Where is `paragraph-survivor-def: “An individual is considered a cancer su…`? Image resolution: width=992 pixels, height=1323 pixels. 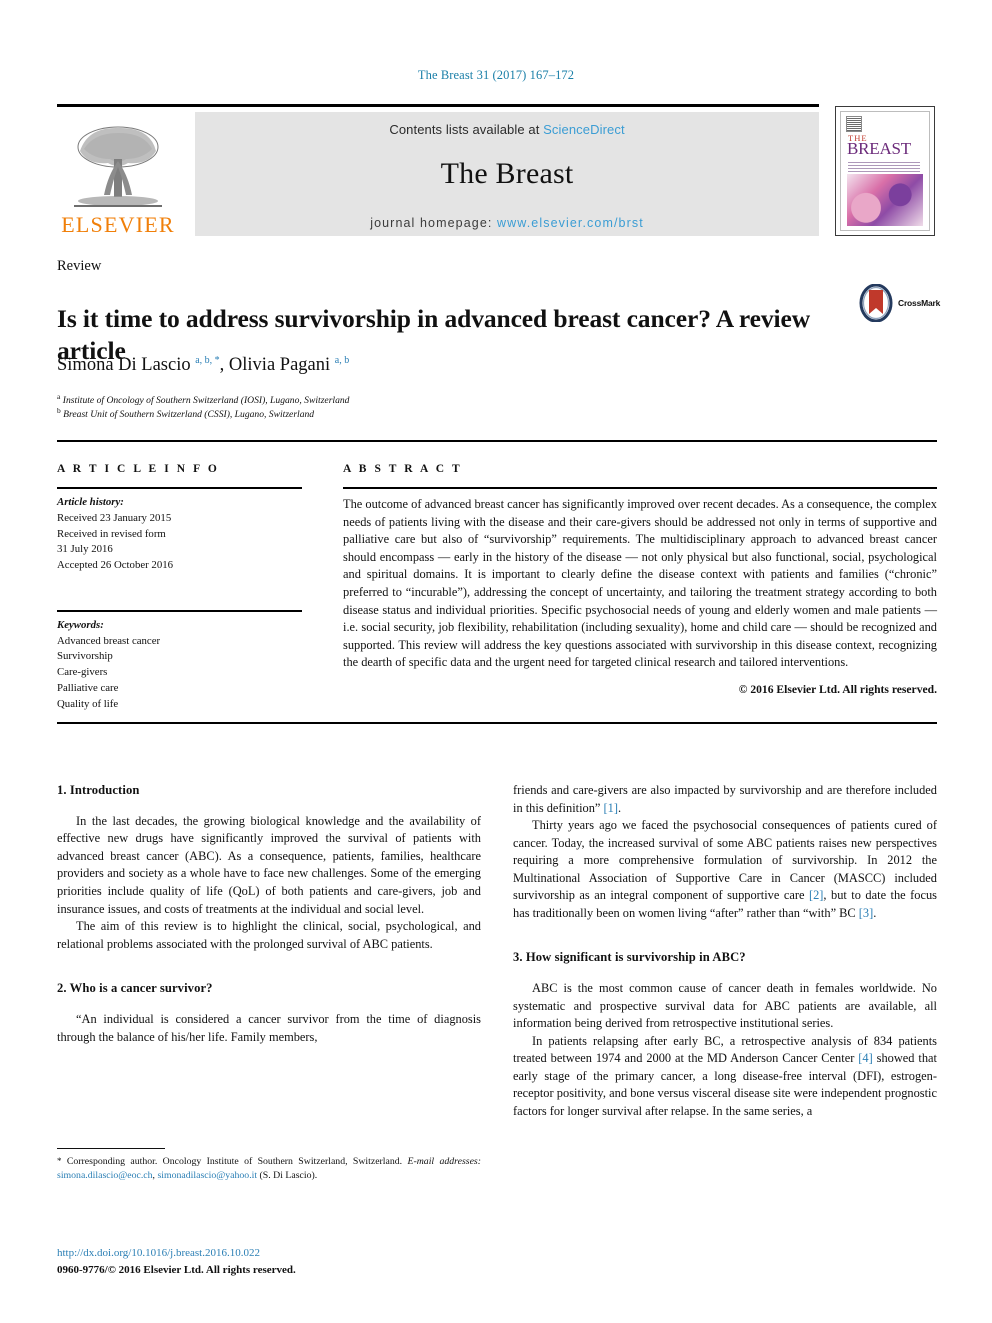 paragraph-survivor-def: “An individual is considered a cancer su… is located at coordinates (269, 1028).